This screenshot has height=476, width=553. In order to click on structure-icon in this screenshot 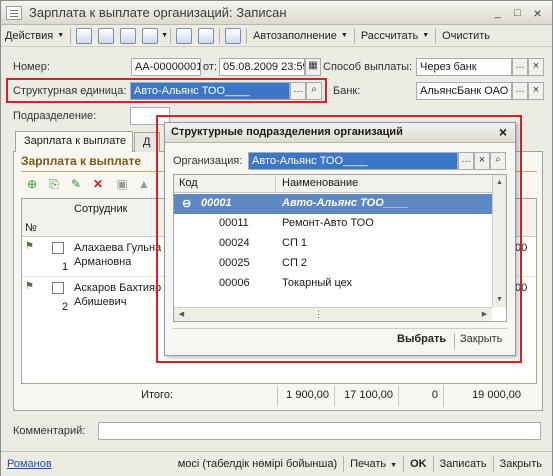, I will do `click(206, 35)`.